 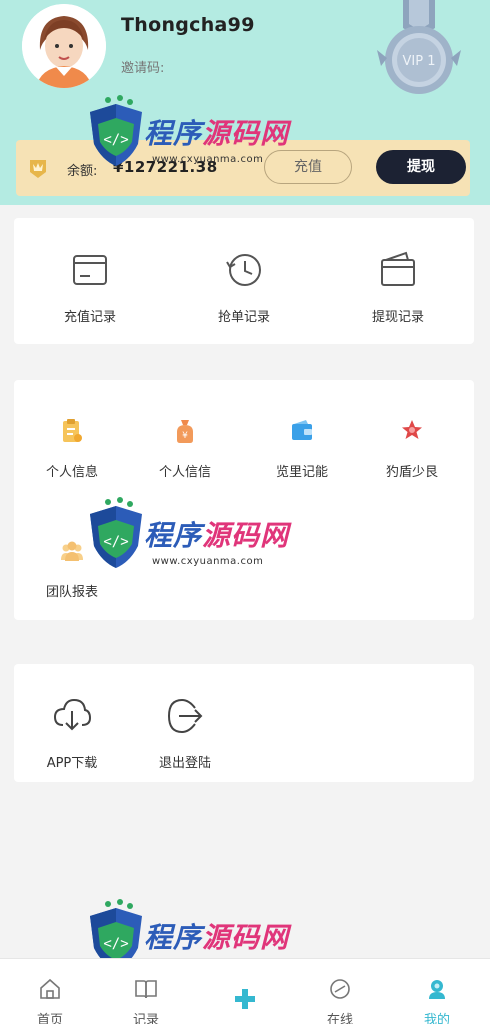 I want to click on wallet-icon, so click(x=398, y=268).